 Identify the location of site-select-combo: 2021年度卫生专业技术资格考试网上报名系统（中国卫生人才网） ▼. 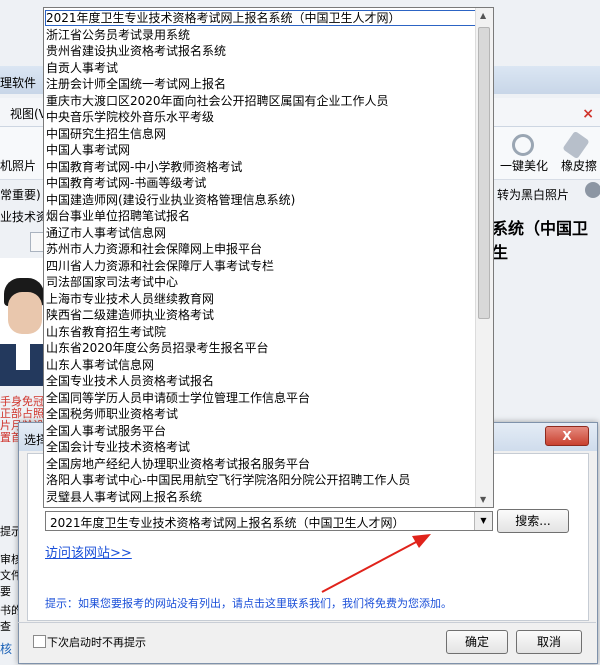
(269, 521).